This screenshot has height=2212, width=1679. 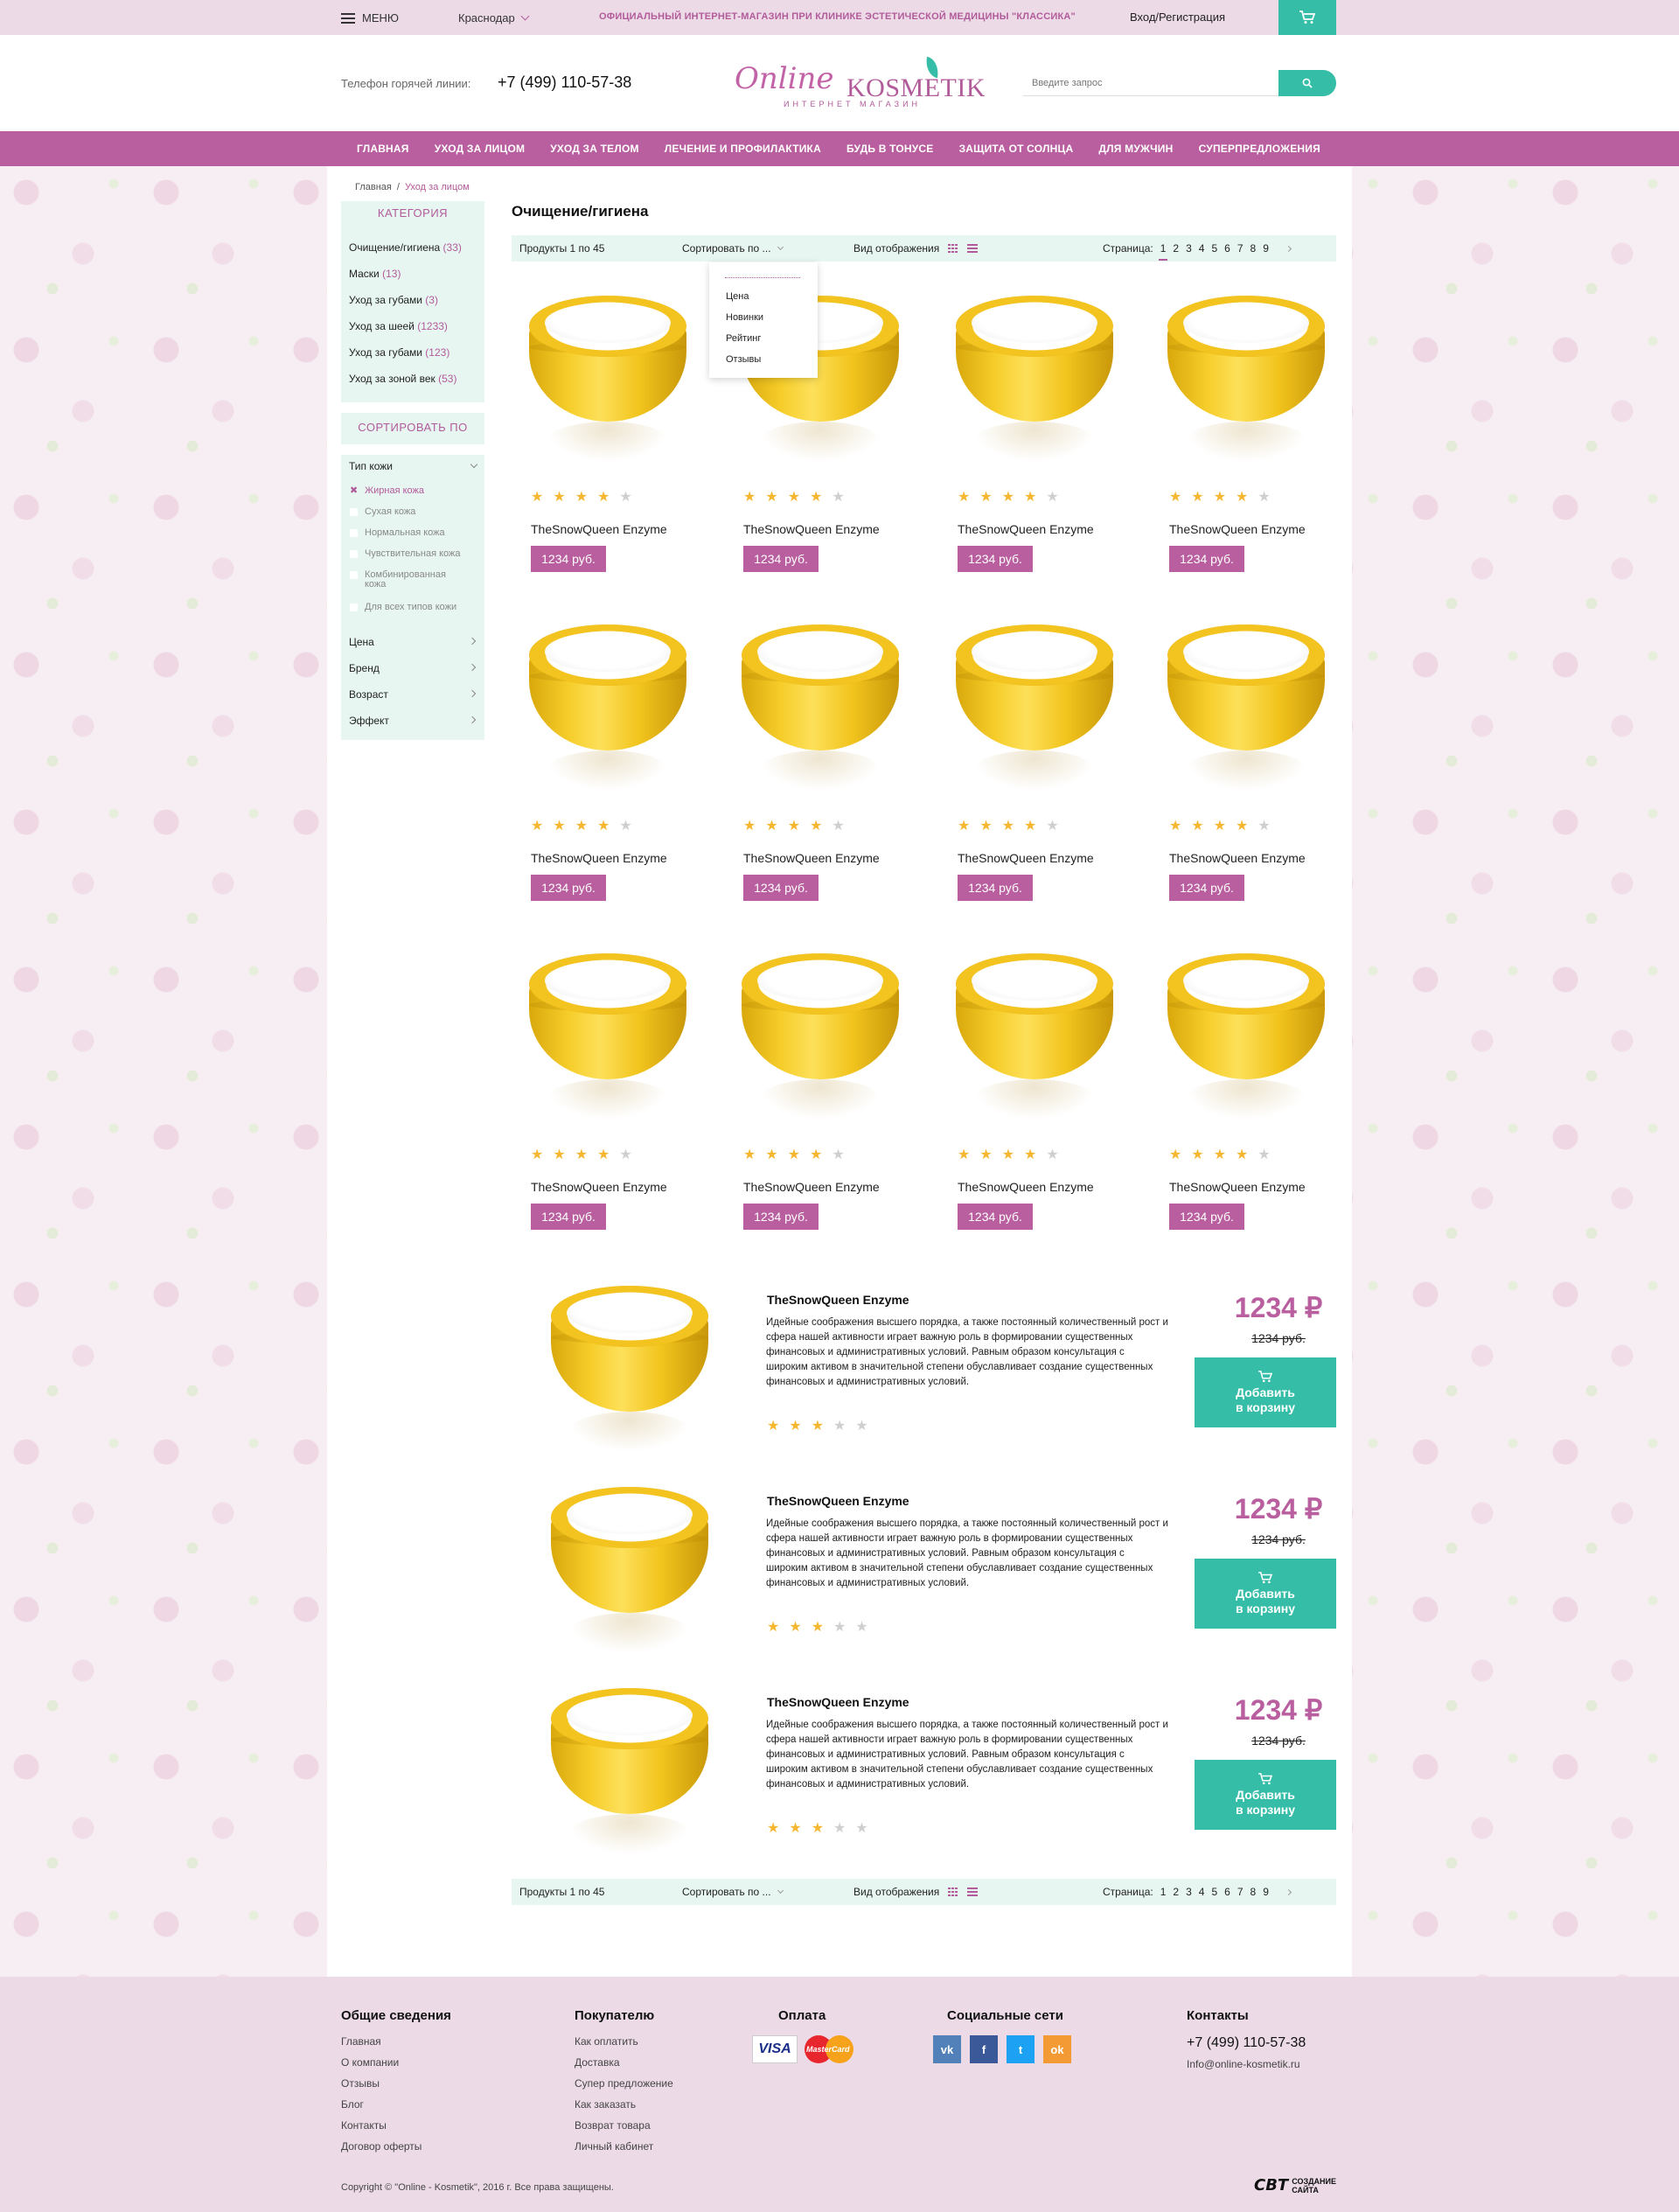 I want to click on hotline-phone: +7 (499) 110-57-38, so click(x=565, y=82).